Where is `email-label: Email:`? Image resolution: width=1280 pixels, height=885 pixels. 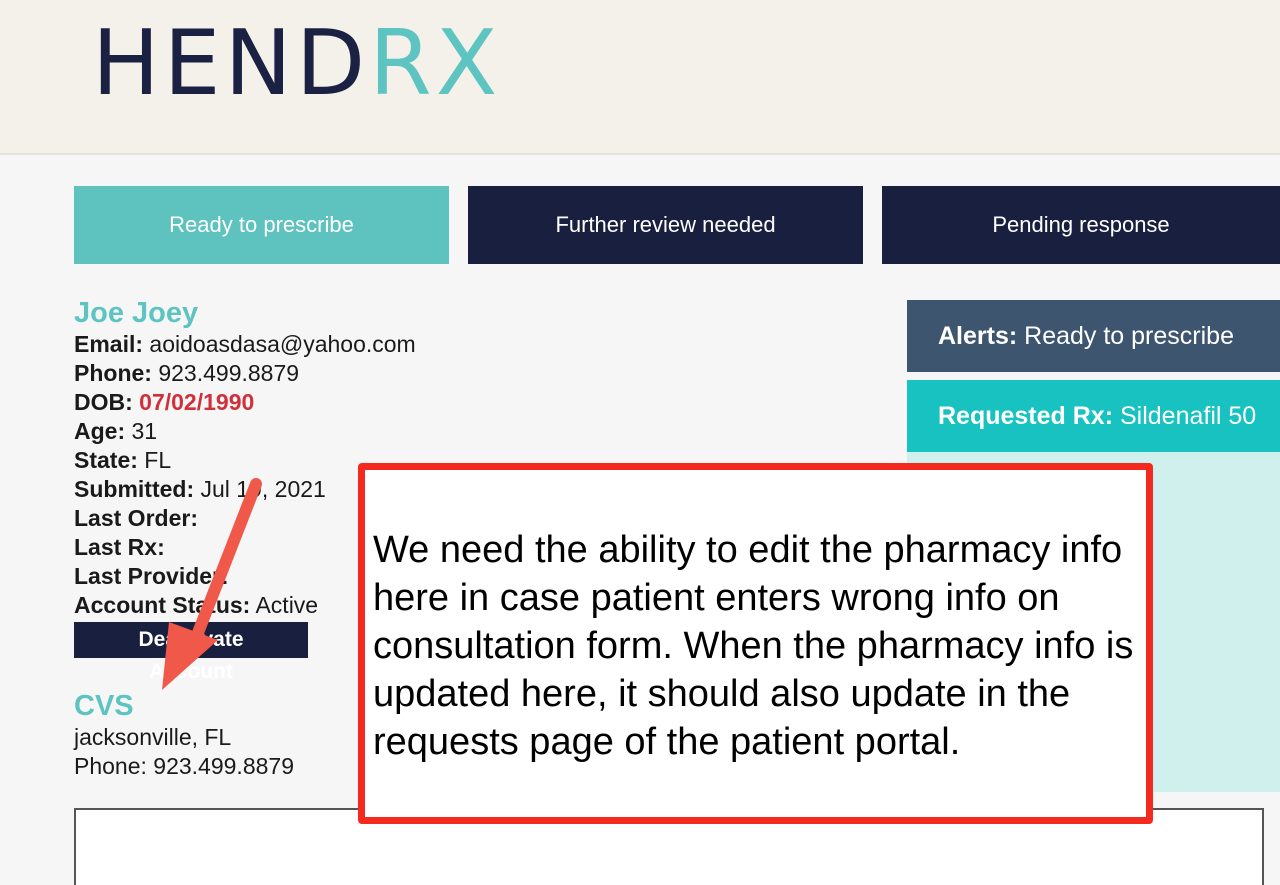 email-label: Email: is located at coordinates (109, 344).